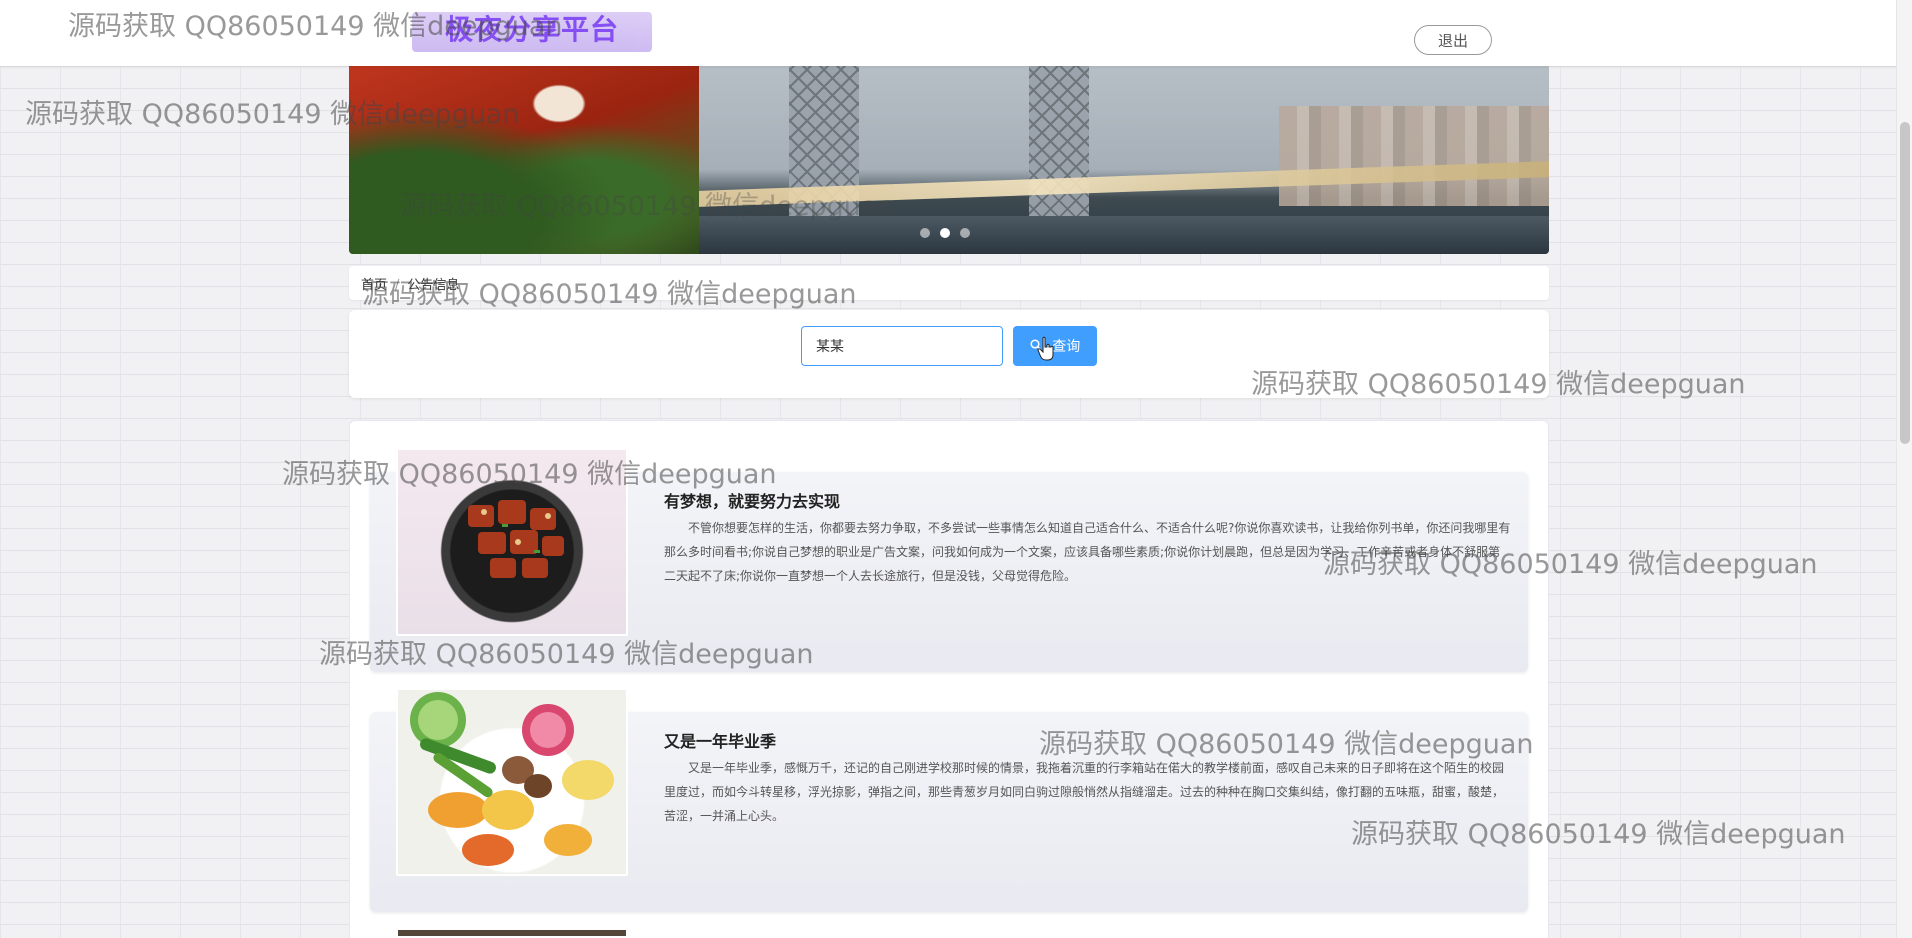  What do you see at coordinates (433, 285) in the screenshot?
I see `breadcrumb-current: 公告信息` at bounding box center [433, 285].